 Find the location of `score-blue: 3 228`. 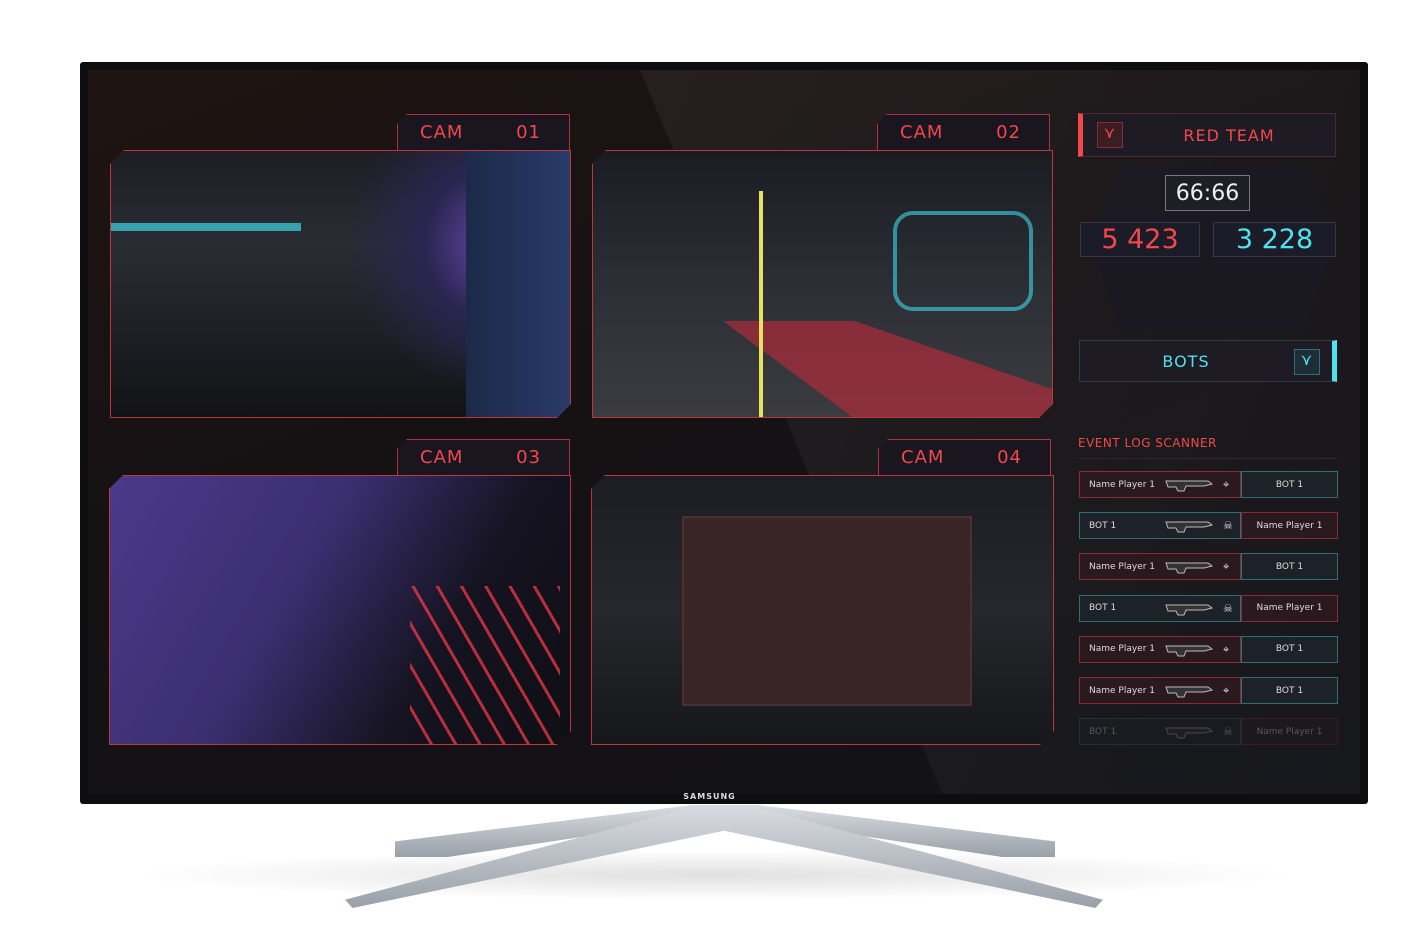

score-blue: 3 228 is located at coordinates (1274, 239).